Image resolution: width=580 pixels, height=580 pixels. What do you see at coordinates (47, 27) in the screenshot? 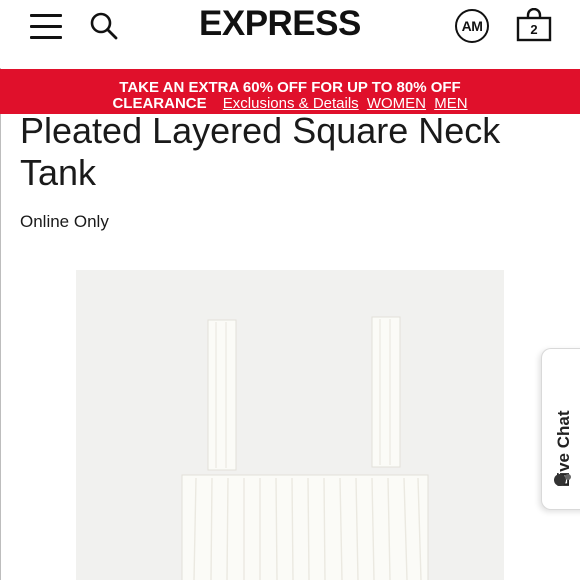
I see `menu-icon` at bounding box center [47, 27].